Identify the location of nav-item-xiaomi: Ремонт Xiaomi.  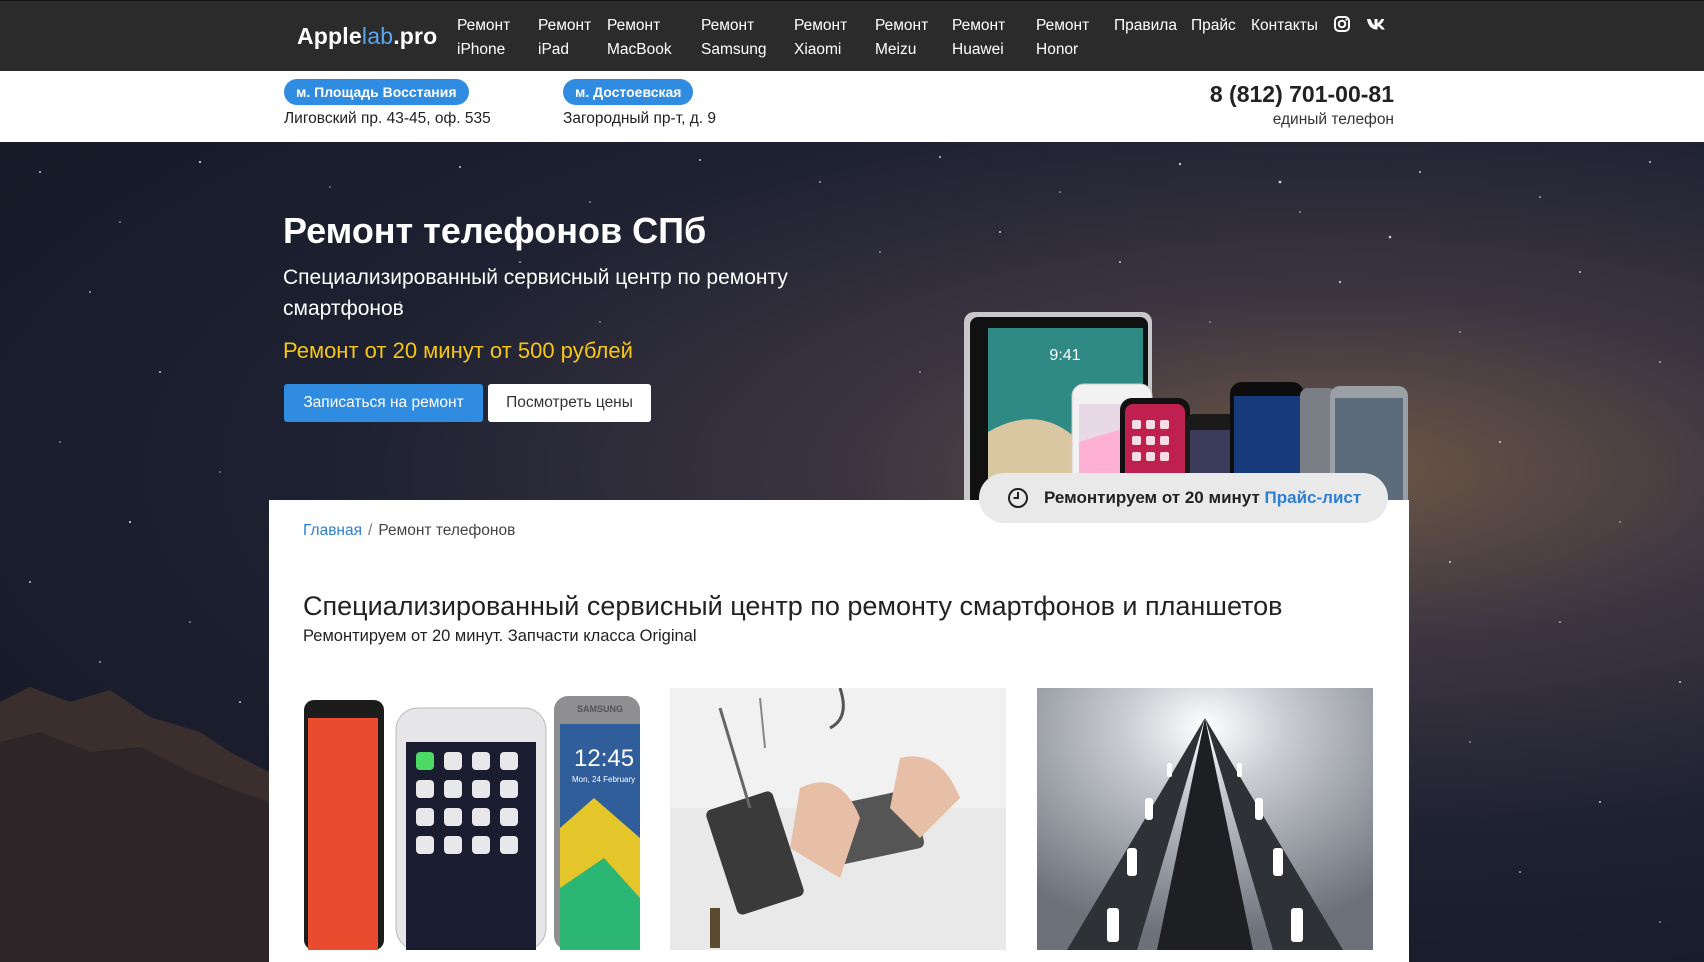
(820, 38).